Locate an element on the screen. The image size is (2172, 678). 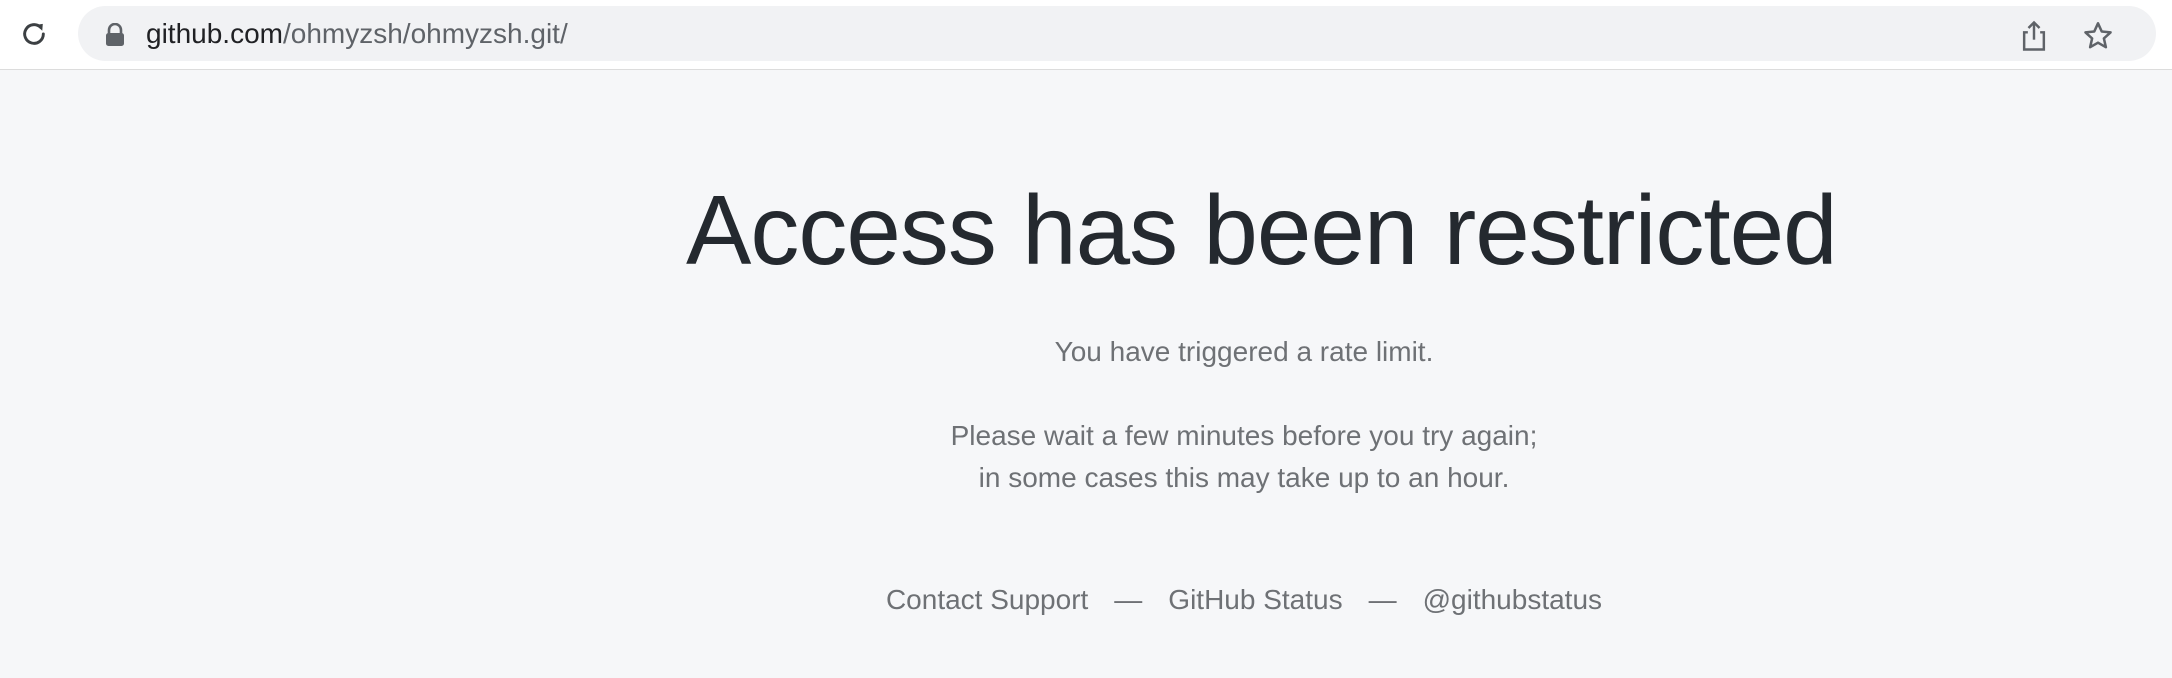
star-icon is located at coordinates (2098, 35).